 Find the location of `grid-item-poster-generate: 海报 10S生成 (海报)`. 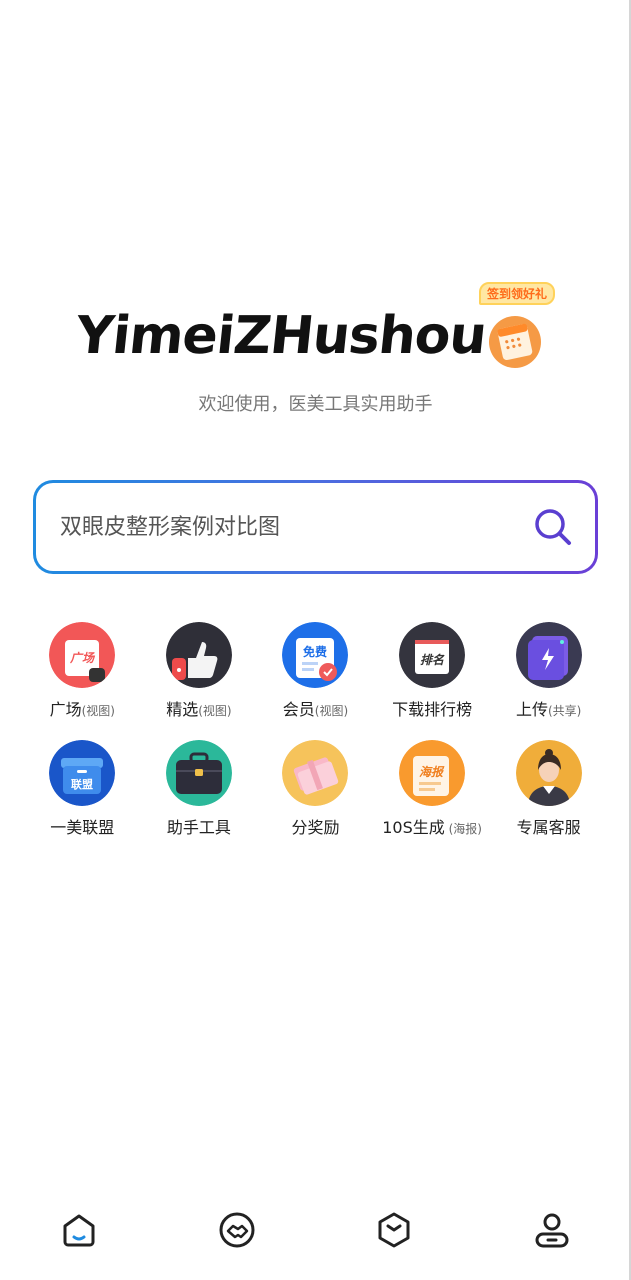

grid-item-poster-generate: 海报 10S生成 (海报) is located at coordinates (432, 789).